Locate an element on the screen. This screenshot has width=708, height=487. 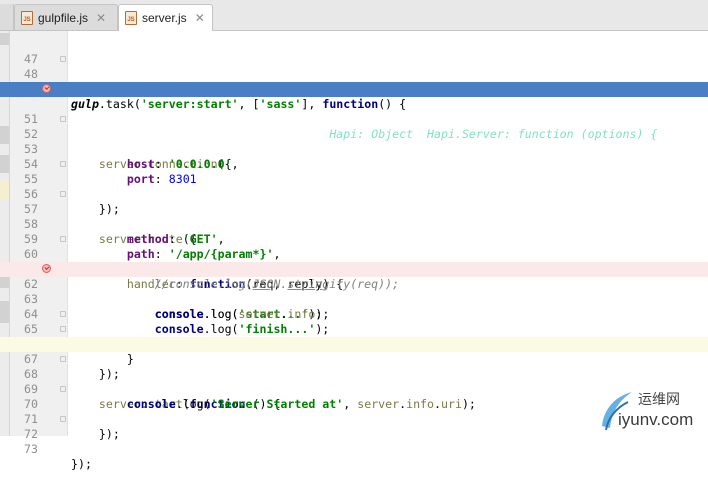
code-line: 53 host: '0.0.0.0', is located at coordinates (354, 149).